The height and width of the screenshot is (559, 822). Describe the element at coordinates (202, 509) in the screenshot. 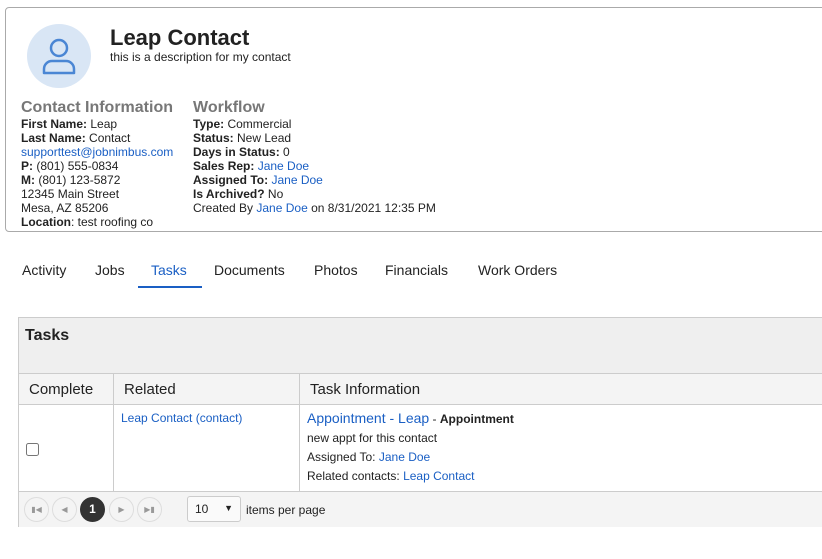

I see `page-size-value: 10` at that location.